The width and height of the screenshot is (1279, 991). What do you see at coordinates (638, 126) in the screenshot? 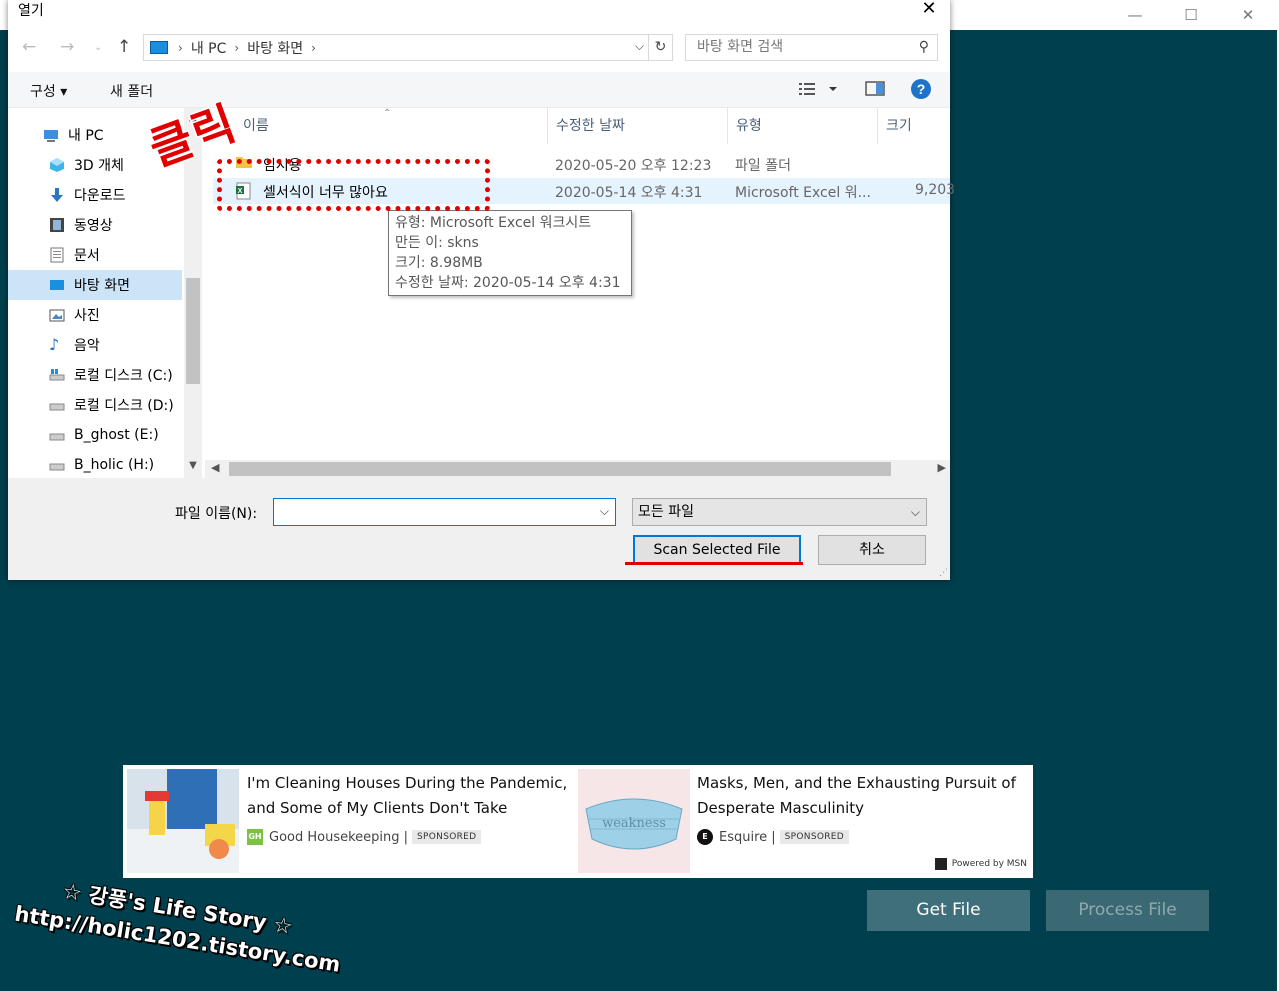
I see `column-header-modified: 수정한 날짜` at bounding box center [638, 126].